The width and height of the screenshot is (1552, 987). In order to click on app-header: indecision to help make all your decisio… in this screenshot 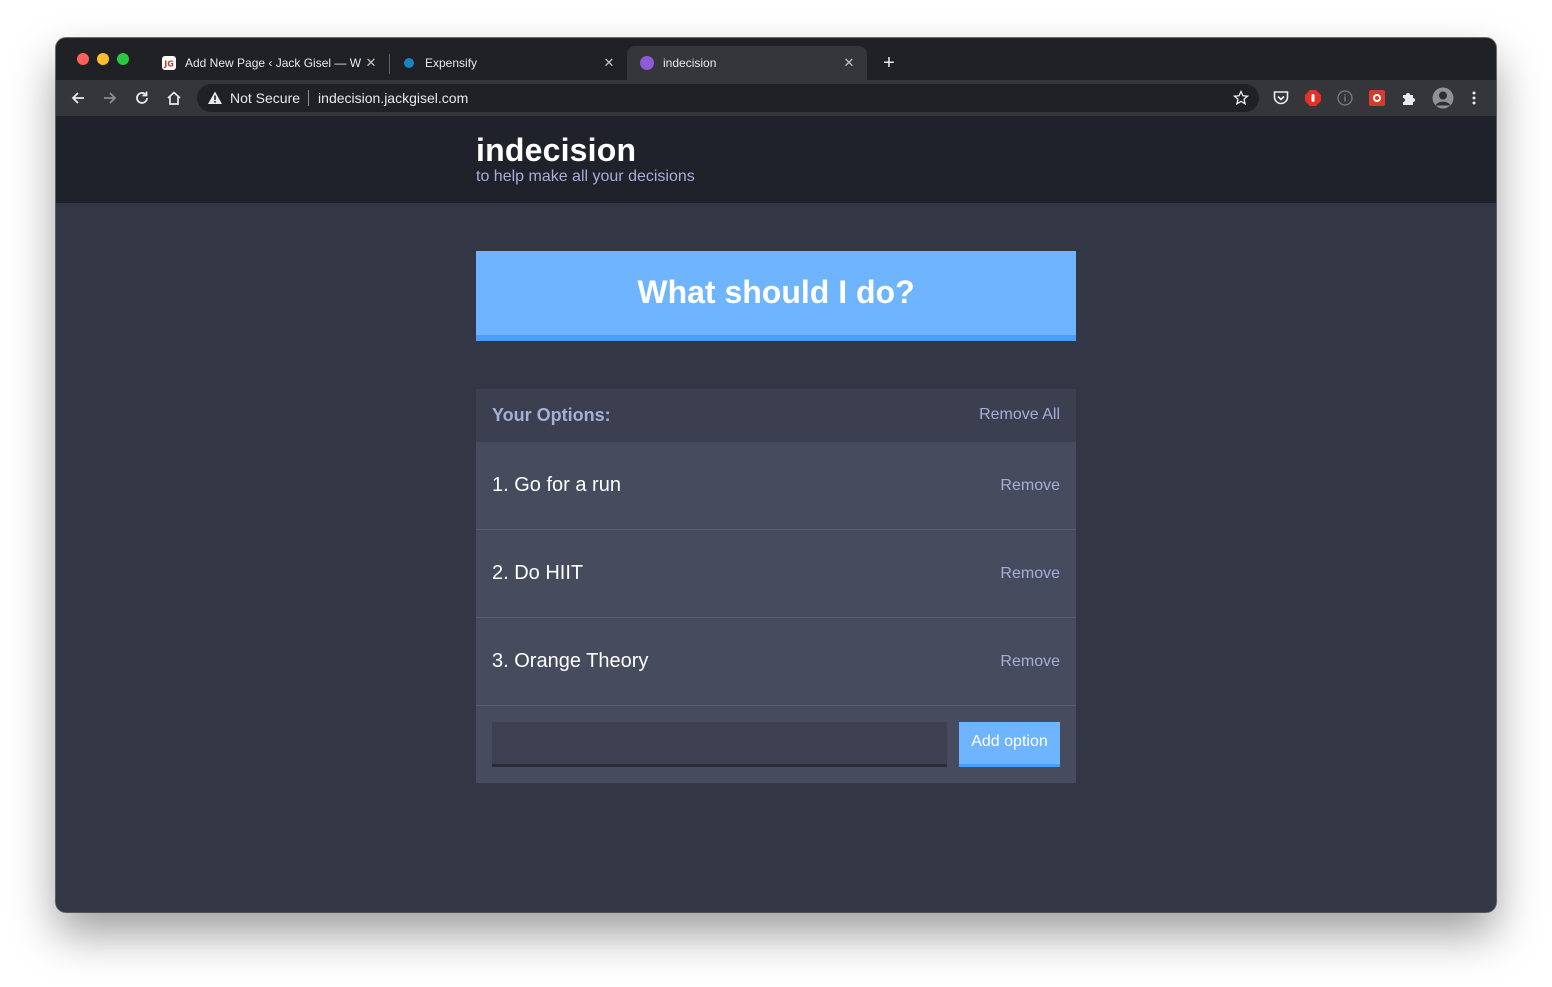, I will do `click(776, 159)`.